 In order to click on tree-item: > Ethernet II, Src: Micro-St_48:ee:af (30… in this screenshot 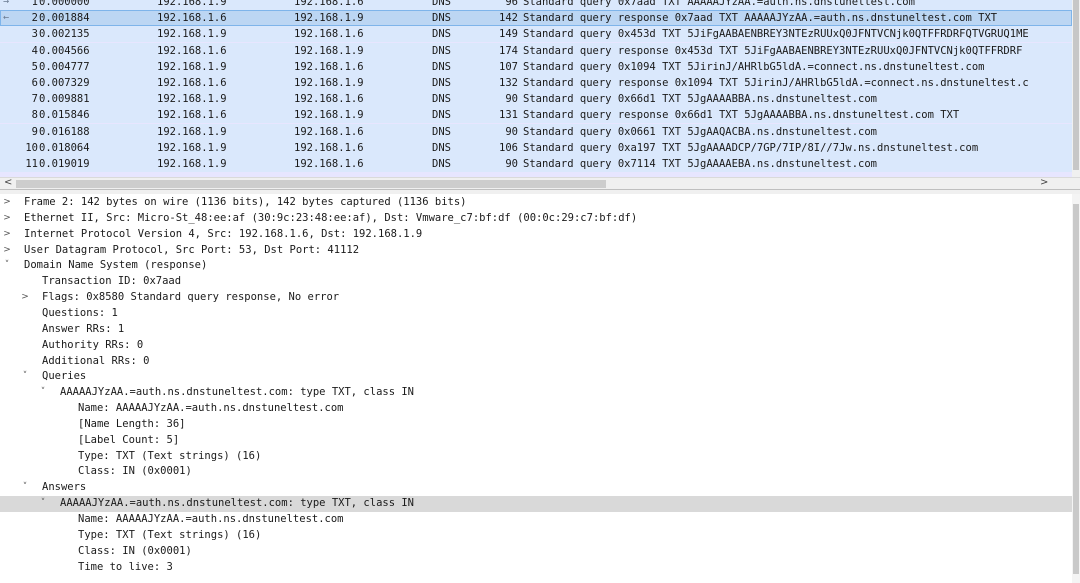, I will do `click(536, 219)`.